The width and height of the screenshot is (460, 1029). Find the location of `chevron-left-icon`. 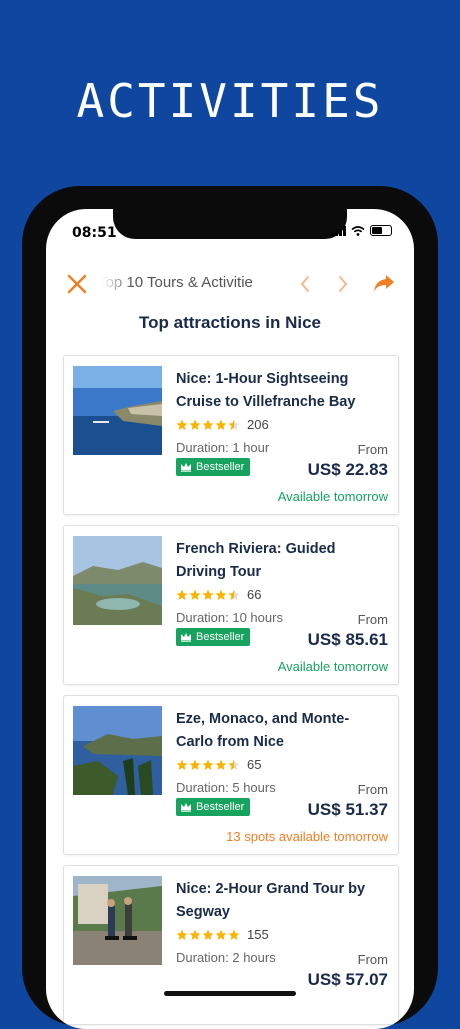

chevron-left-icon is located at coordinates (305, 284).